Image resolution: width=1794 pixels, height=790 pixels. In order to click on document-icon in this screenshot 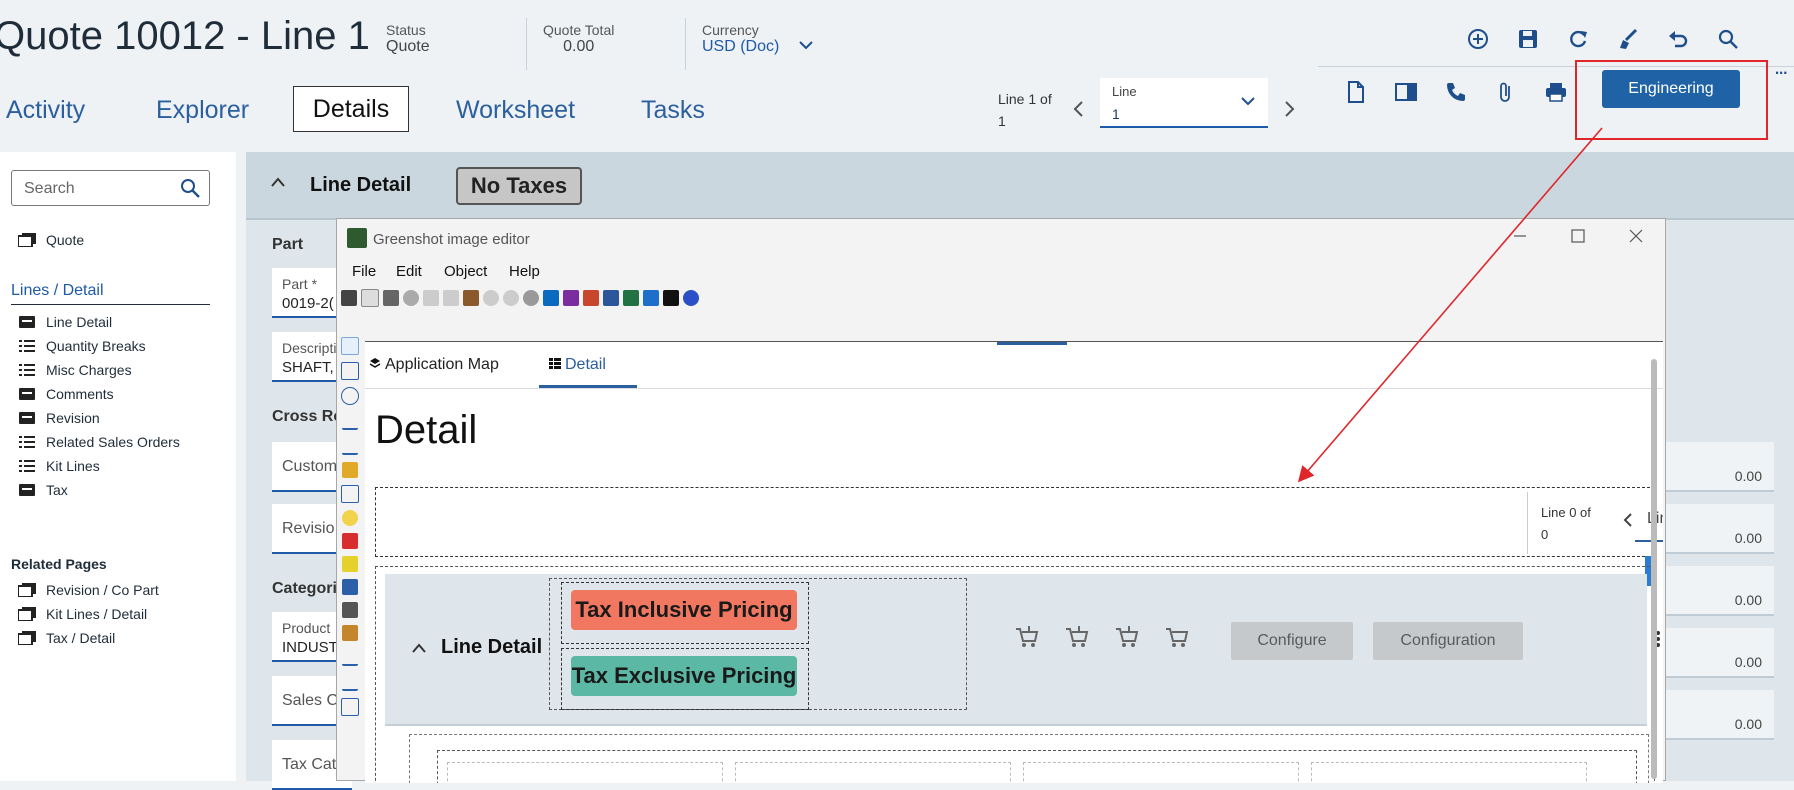, I will do `click(1356, 92)`.